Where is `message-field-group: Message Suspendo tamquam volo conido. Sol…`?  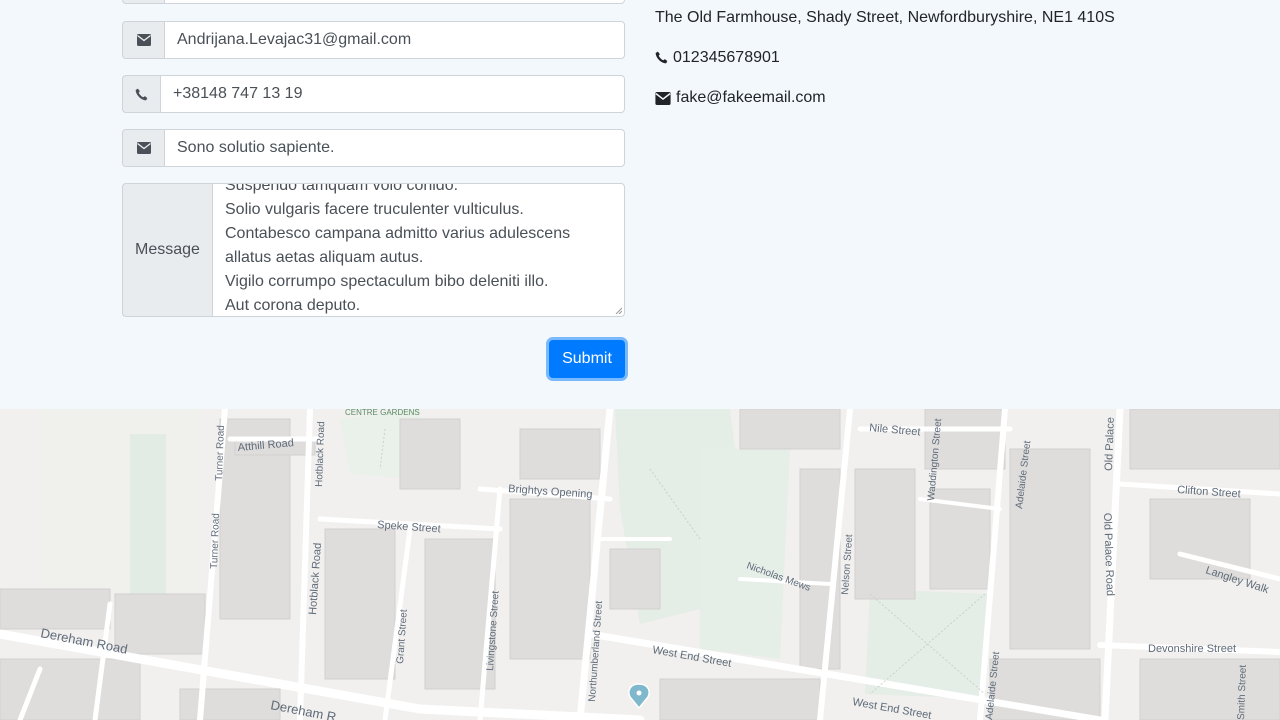 message-field-group: Message Suspendo tamquam volo conido. Sol… is located at coordinates (373, 250).